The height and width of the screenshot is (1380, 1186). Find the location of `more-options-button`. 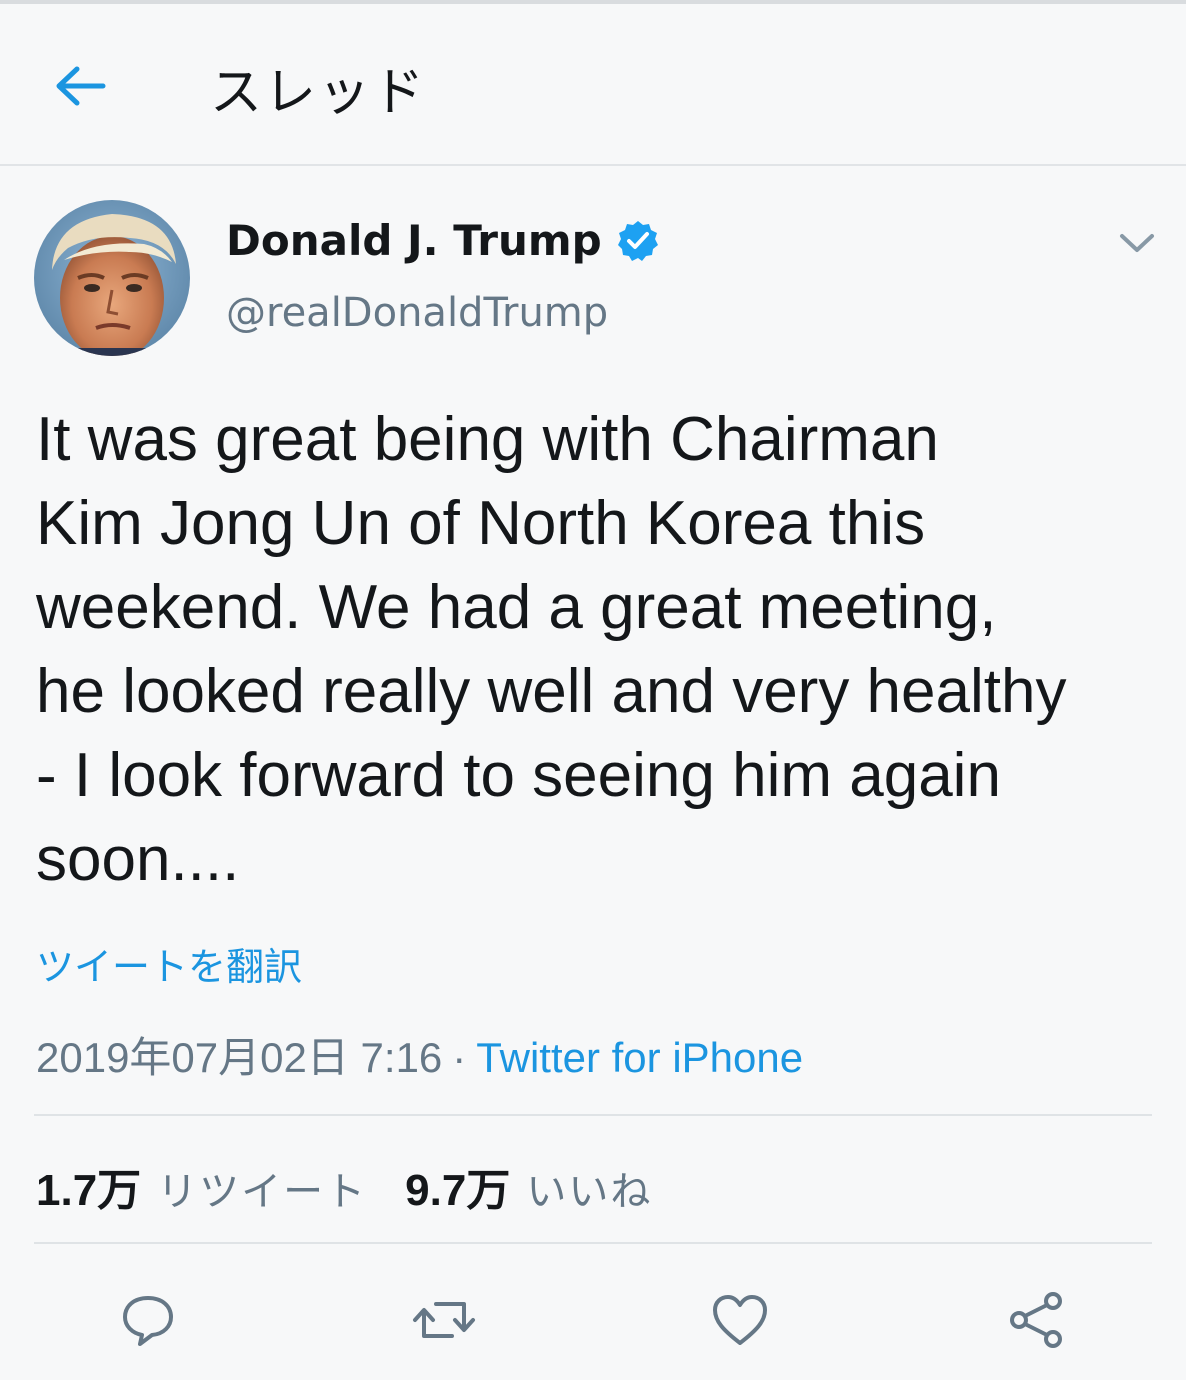

more-options-button is located at coordinates (1137, 242).